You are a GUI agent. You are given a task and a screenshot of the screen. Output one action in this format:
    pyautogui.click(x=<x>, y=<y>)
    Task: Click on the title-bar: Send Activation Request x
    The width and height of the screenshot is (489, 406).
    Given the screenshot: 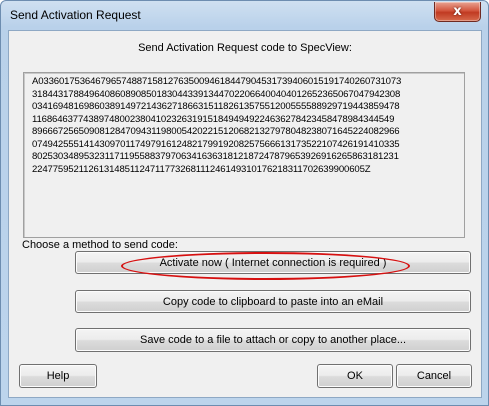 What is the action you would take?
    pyautogui.click(x=244, y=15)
    